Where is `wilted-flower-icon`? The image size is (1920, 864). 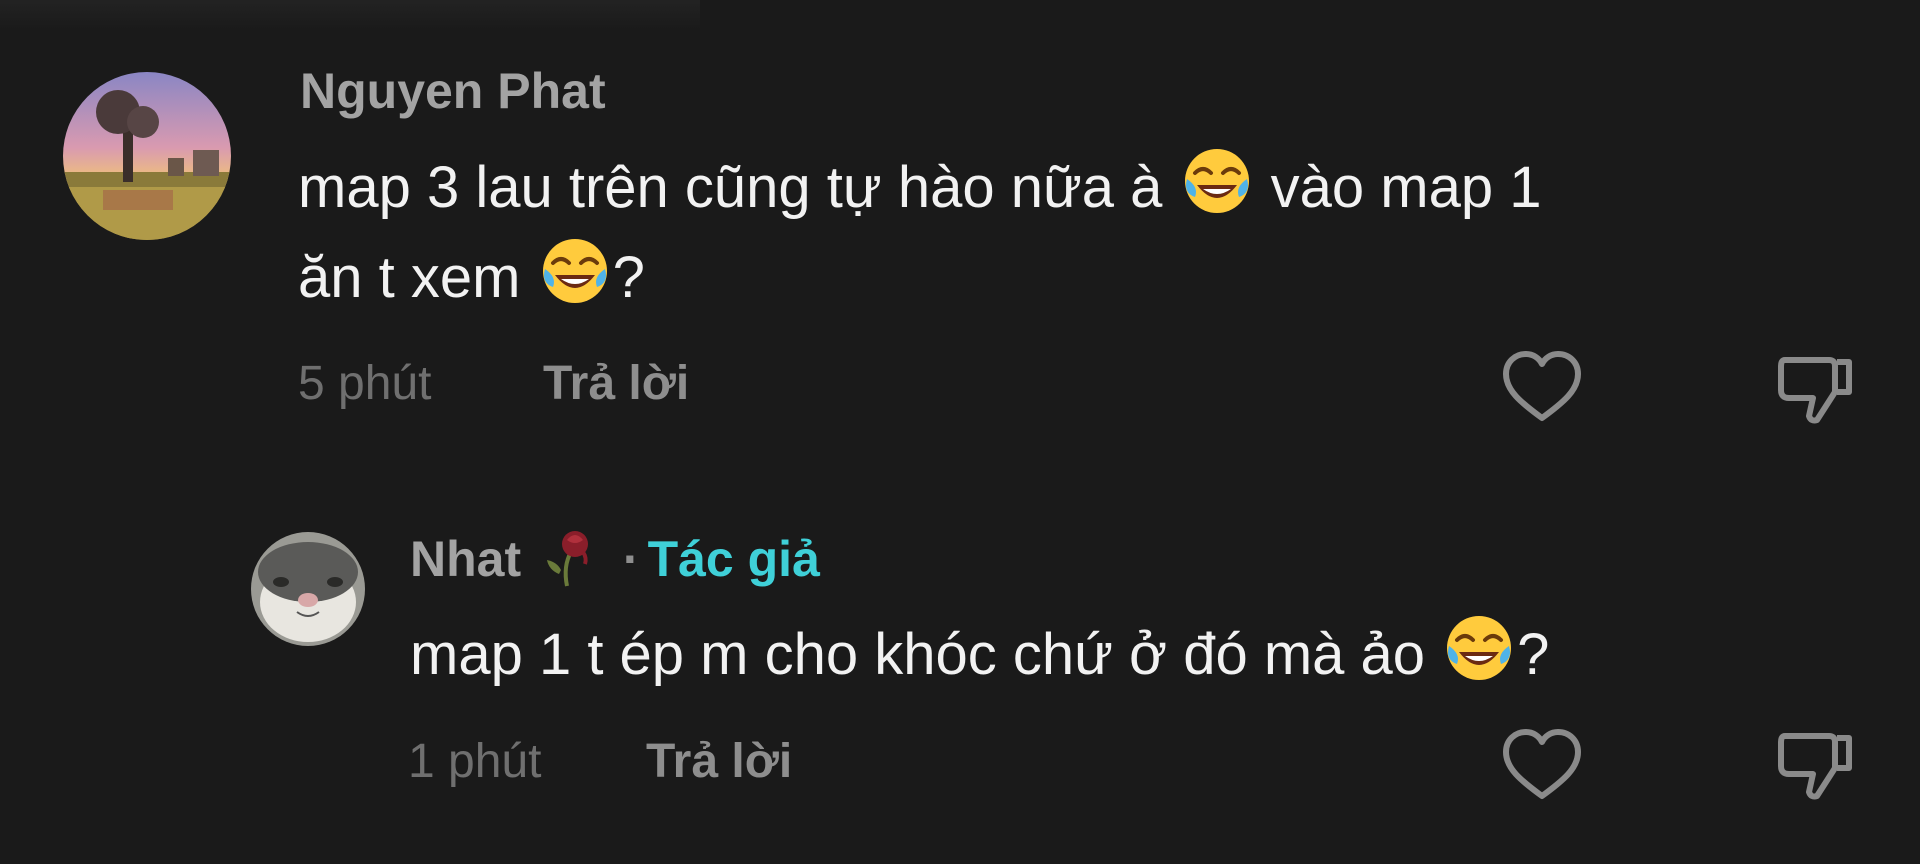
wilted-flower-icon is located at coordinates (567, 561).